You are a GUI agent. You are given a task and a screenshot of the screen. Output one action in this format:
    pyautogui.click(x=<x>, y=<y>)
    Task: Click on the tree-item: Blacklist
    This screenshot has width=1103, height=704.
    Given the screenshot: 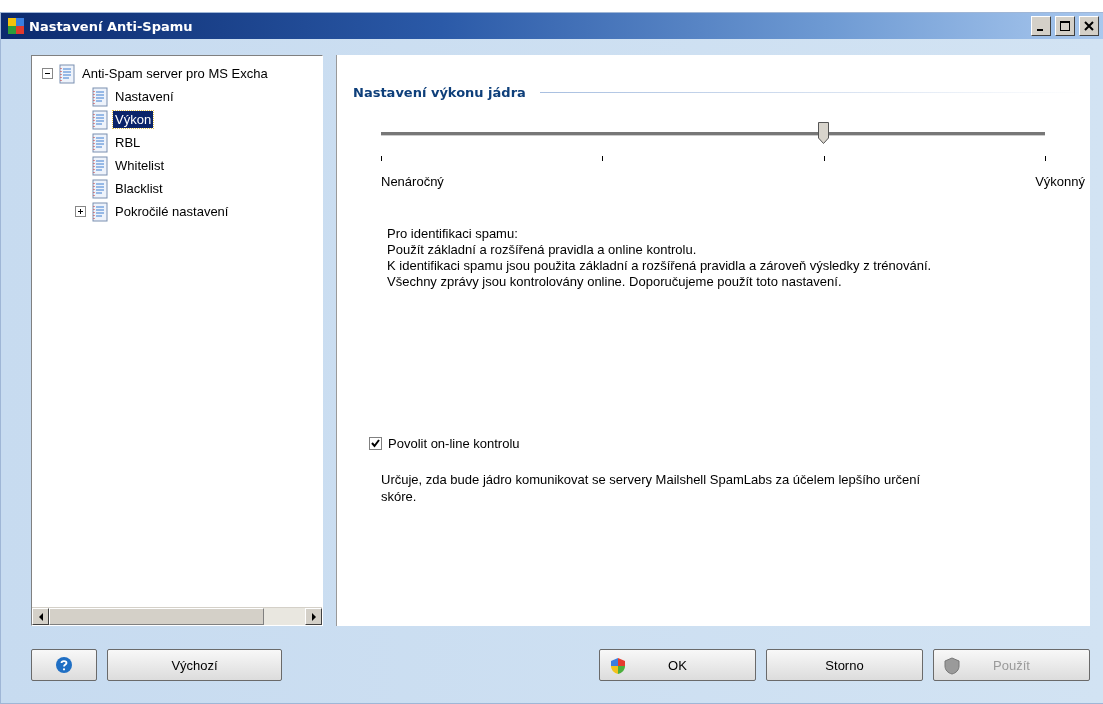 What is the action you would take?
    pyautogui.click(x=139, y=188)
    